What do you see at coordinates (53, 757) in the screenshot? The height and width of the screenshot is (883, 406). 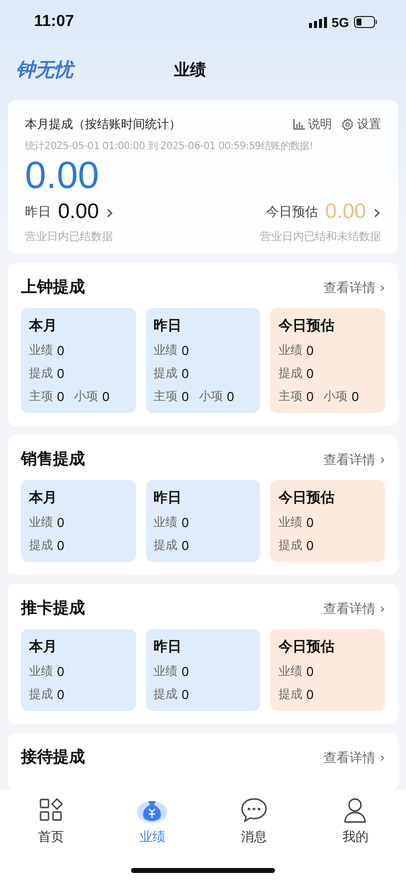 I see `section-title: 接待提成` at bounding box center [53, 757].